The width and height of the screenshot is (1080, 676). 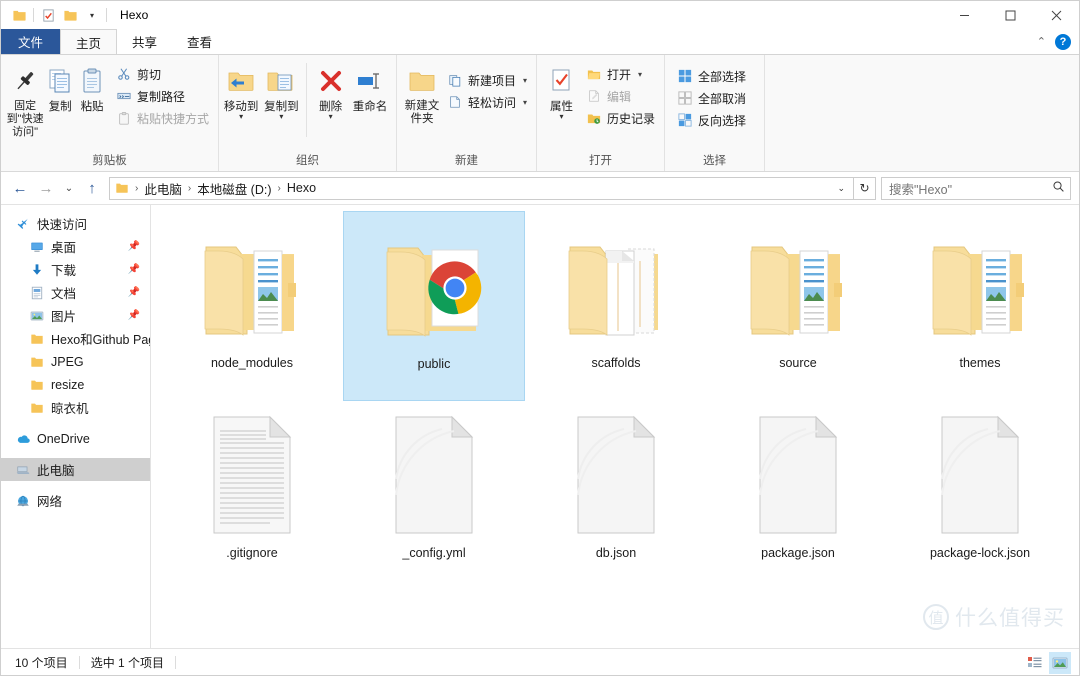 I want to click on new-item-caret-icon: ▾, so click(x=525, y=80).